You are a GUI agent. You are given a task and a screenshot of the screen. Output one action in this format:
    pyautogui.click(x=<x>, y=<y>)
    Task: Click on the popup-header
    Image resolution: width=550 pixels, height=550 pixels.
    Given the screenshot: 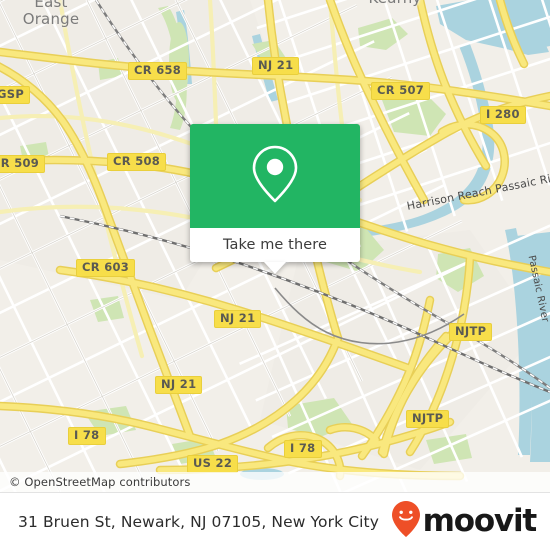 What is the action you would take?
    pyautogui.click(x=275, y=176)
    